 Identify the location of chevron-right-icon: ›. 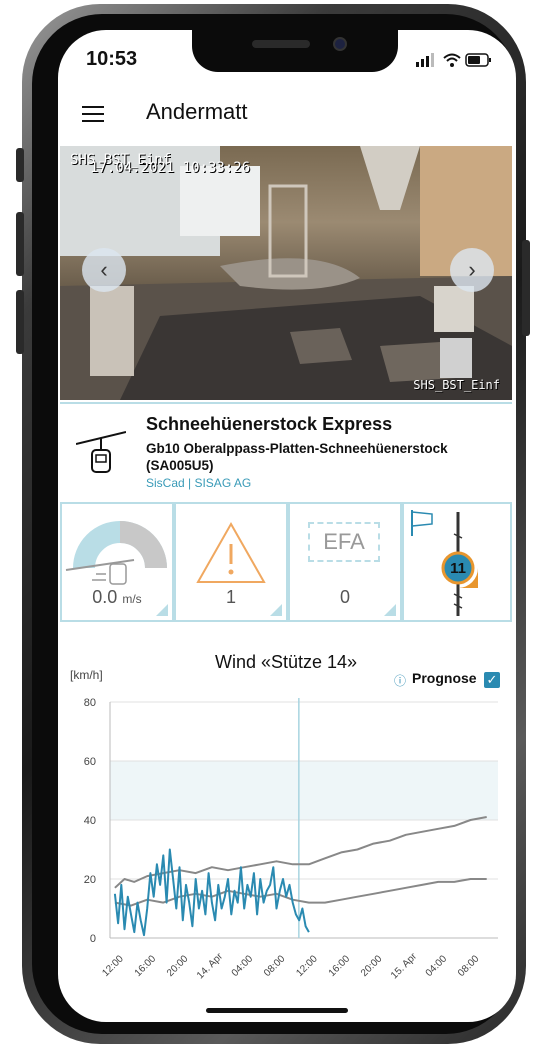
(472, 269).